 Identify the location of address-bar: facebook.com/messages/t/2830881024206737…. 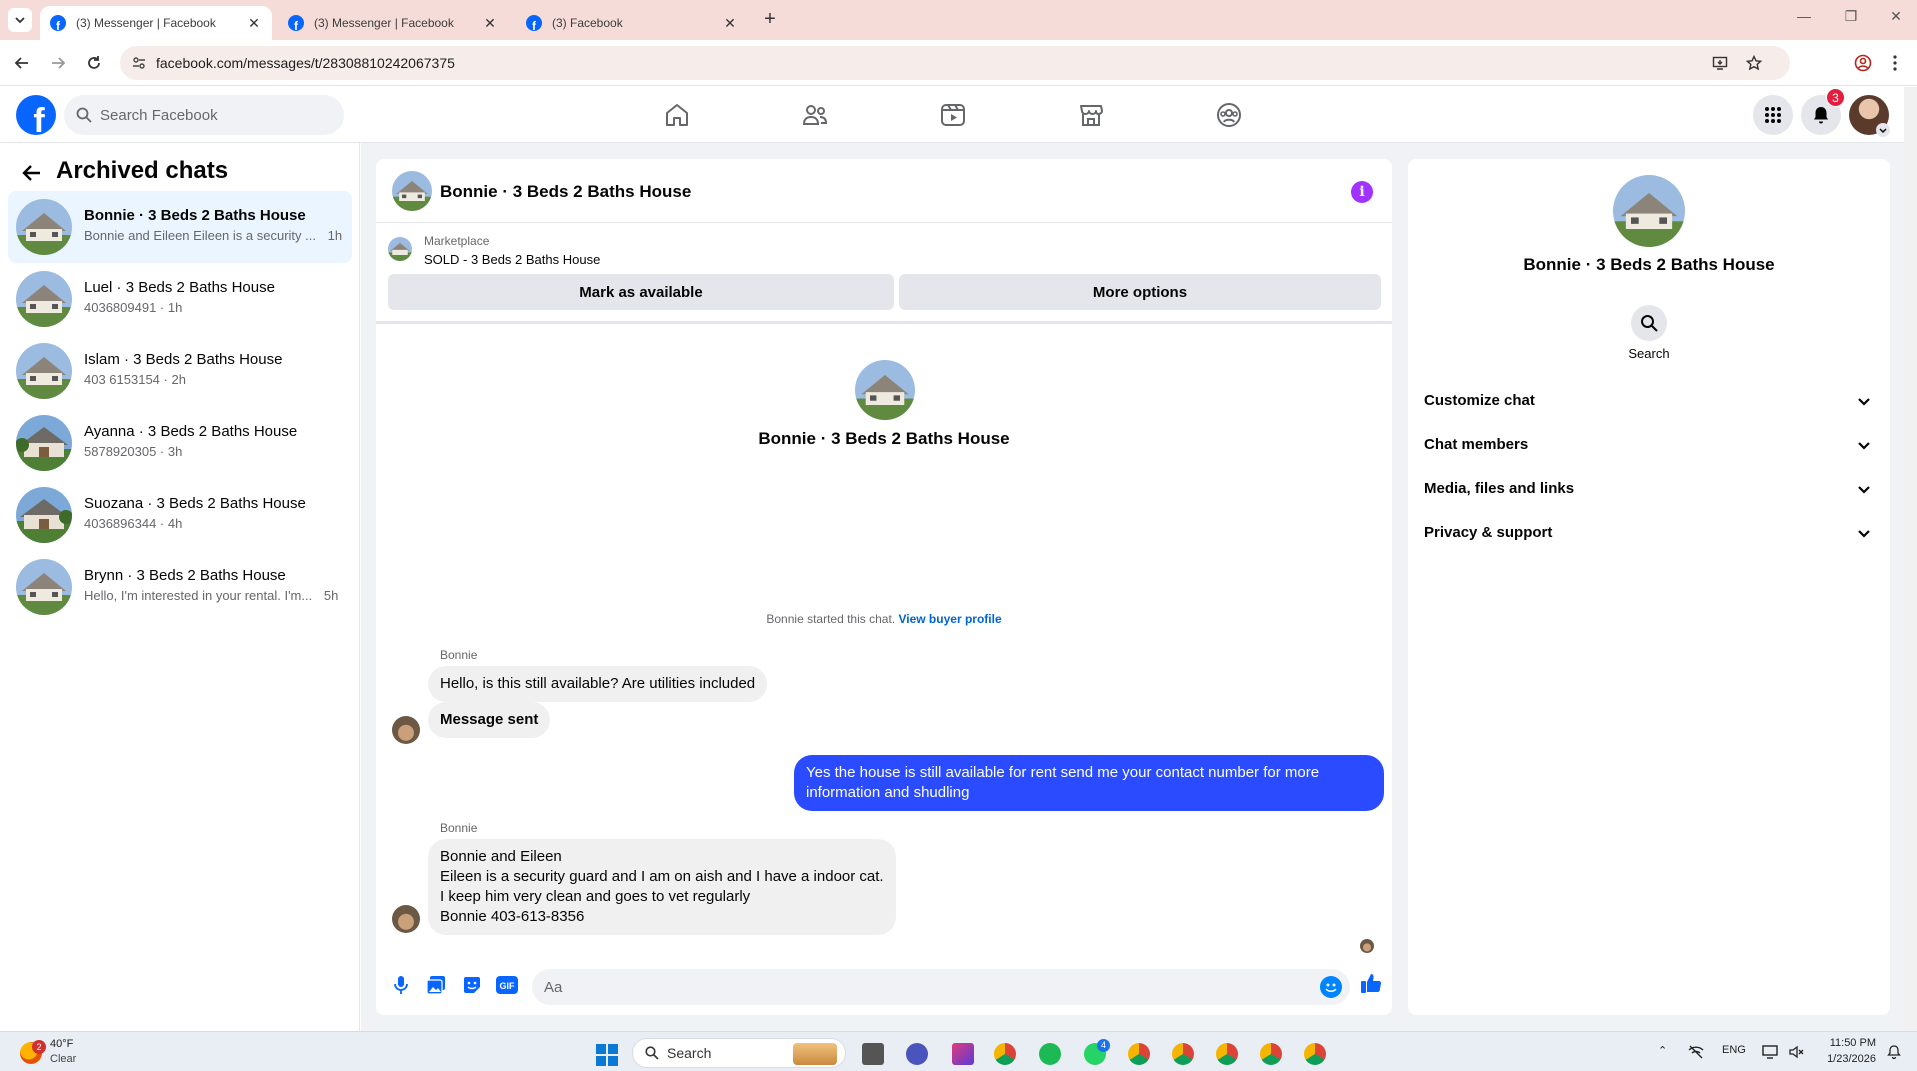
(955, 63).